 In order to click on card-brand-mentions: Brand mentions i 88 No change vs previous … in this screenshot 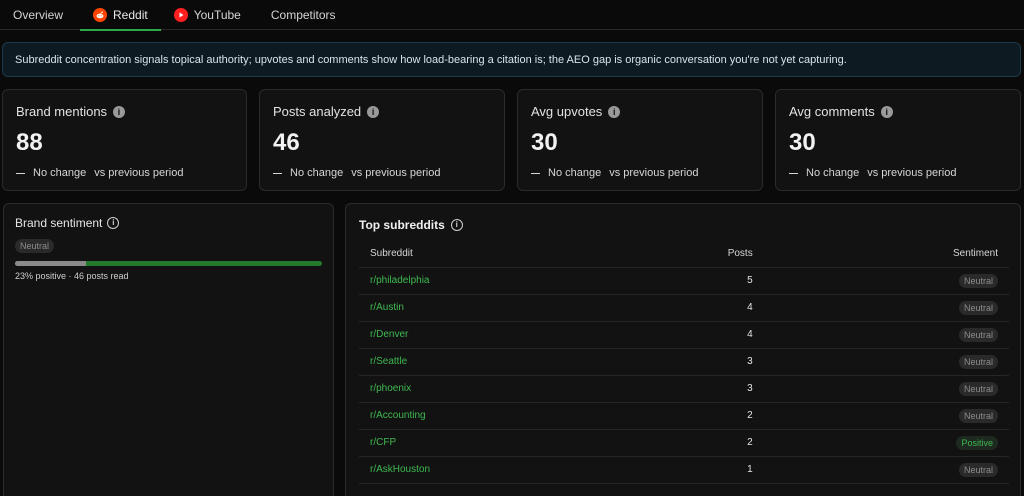, I will do `click(124, 140)`.